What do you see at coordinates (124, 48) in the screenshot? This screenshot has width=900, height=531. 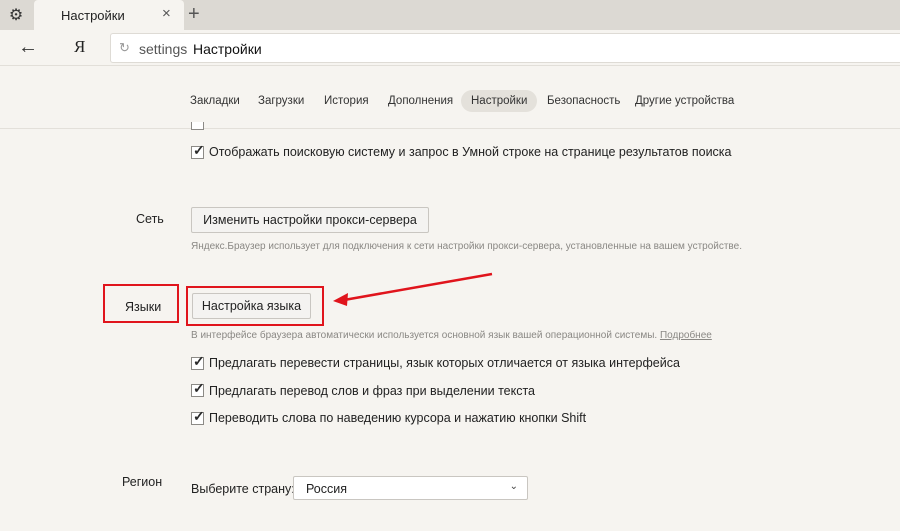 I see `reload-icon: ↻` at bounding box center [124, 48].